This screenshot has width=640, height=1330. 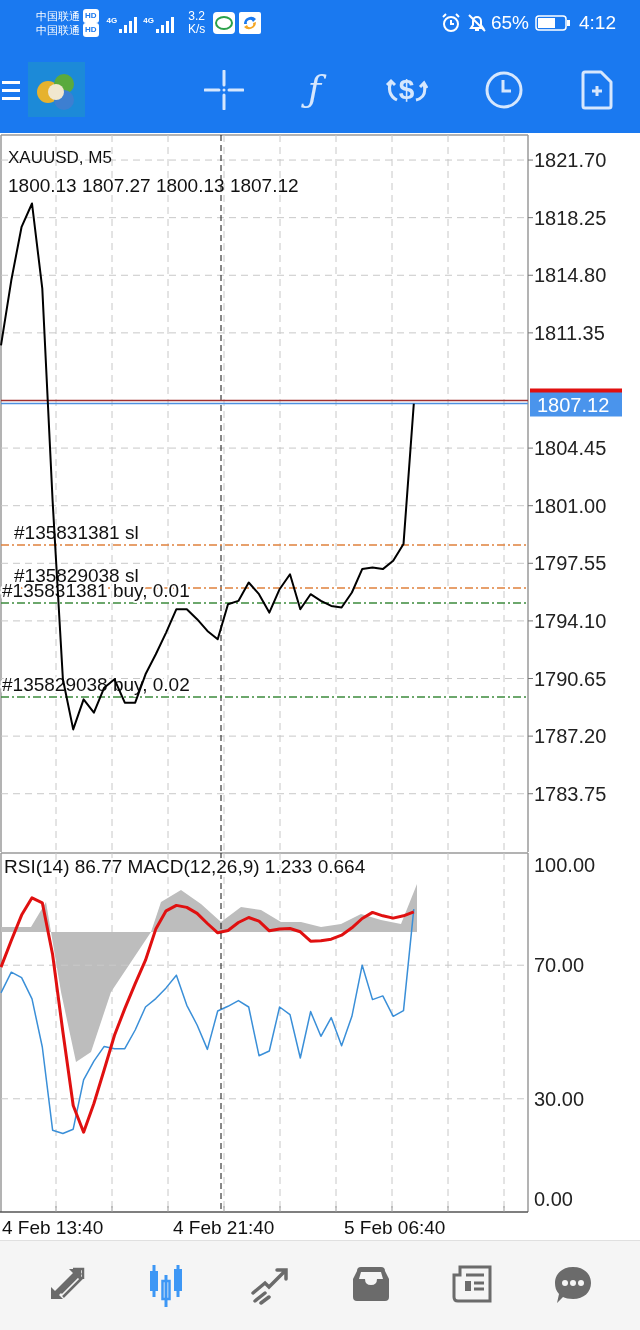 What do you see at coordinates (570, 678) in the screenshot?
I see `price-tick-label: 1790.65` at bounding box center [570, 678].